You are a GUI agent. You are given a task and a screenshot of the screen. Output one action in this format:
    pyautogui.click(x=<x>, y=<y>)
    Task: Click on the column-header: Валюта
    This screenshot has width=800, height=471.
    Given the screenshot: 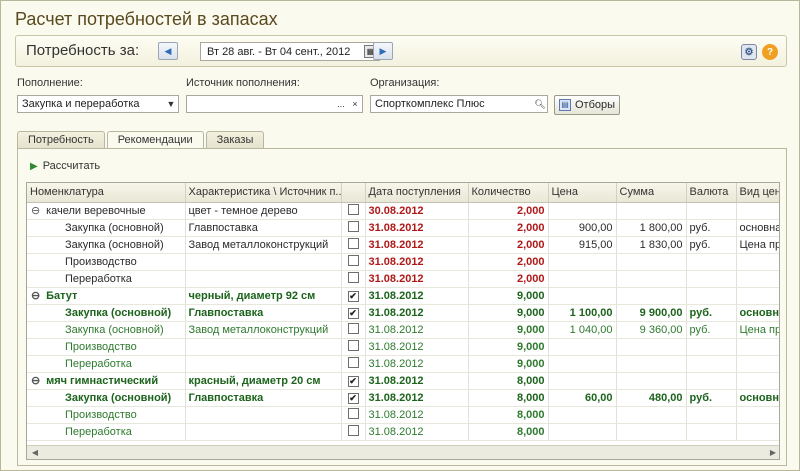 What is the action you would take?
    pyautogui.click(x=711, y=193)
    